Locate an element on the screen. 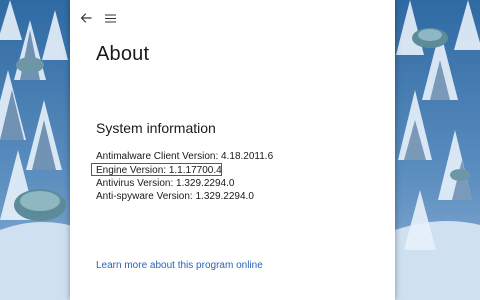 Image resolution: width=480 pixels, height=300 pixels. menu-button is located at coordinates (110, 18).